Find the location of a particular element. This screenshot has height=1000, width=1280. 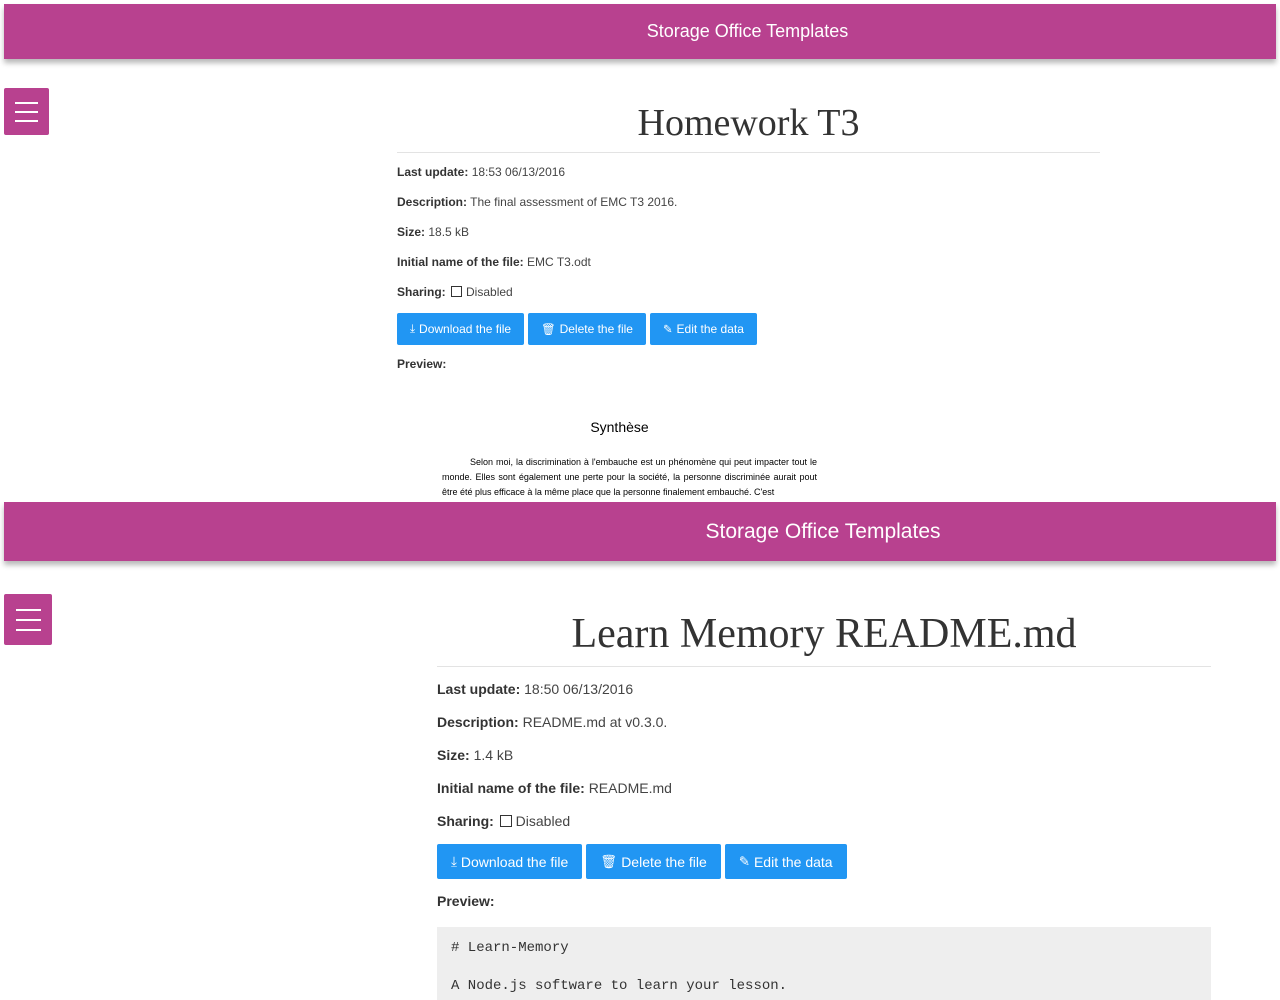

page-title: Homework T3 is located at coordinates (748, 126).